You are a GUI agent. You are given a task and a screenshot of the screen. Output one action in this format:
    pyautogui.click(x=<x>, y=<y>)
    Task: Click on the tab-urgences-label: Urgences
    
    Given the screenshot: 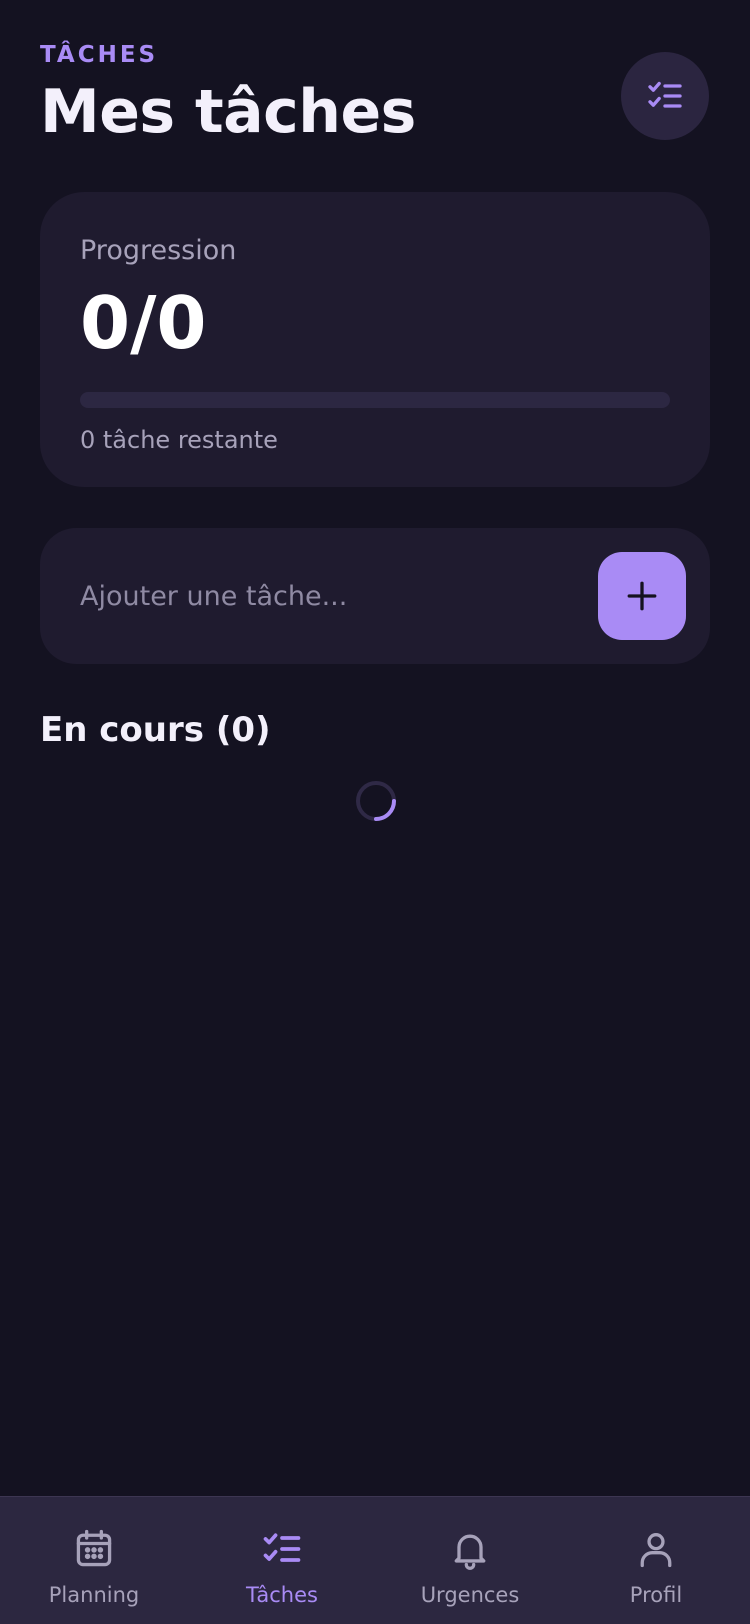 What is the action you would take?
    pyautogui.click(x=470, y=1595)
    